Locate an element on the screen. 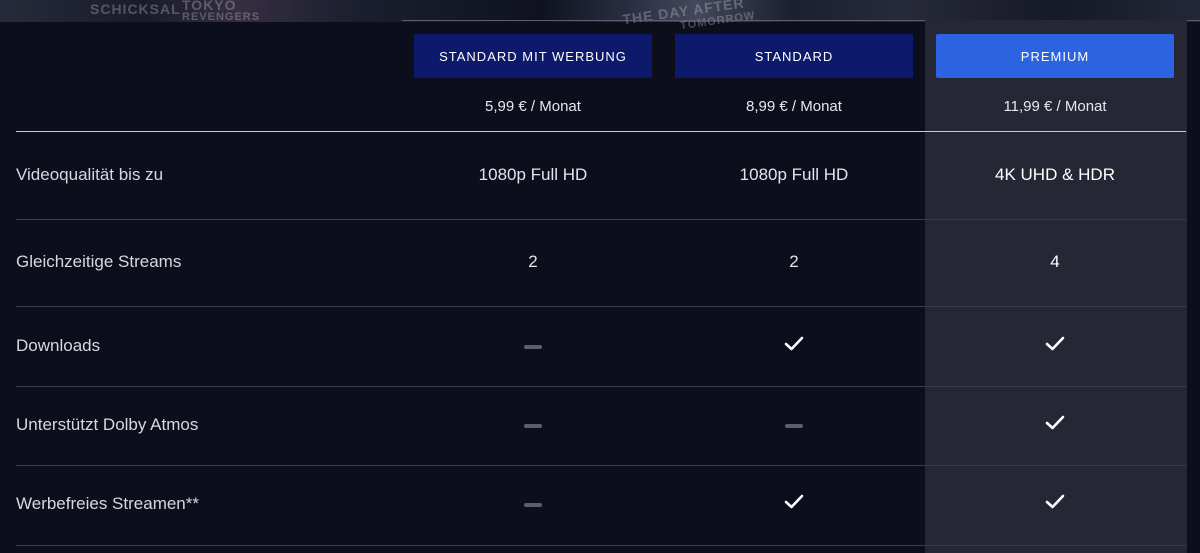 This screenshot has width=1200, height=553. plan-price: 5,99 € / Monat is located at coordinates (533, 106).